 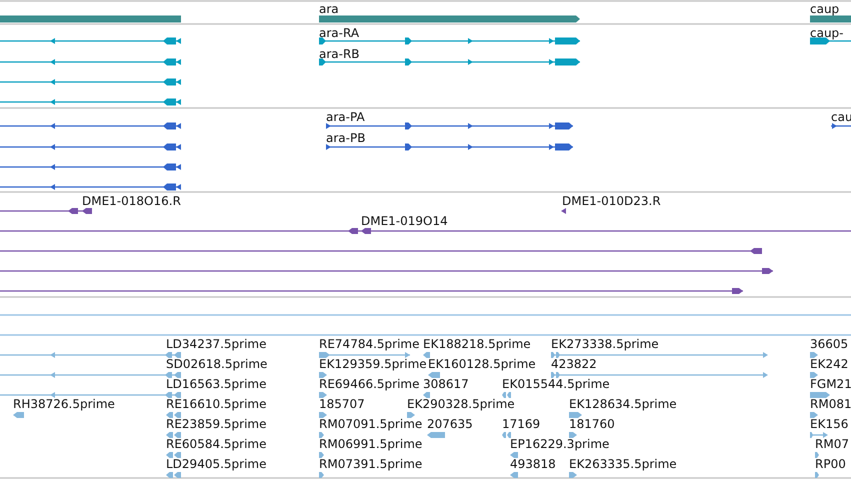 I want to click on feature-label: SD02618.5prime, so click(x=217, y=364).